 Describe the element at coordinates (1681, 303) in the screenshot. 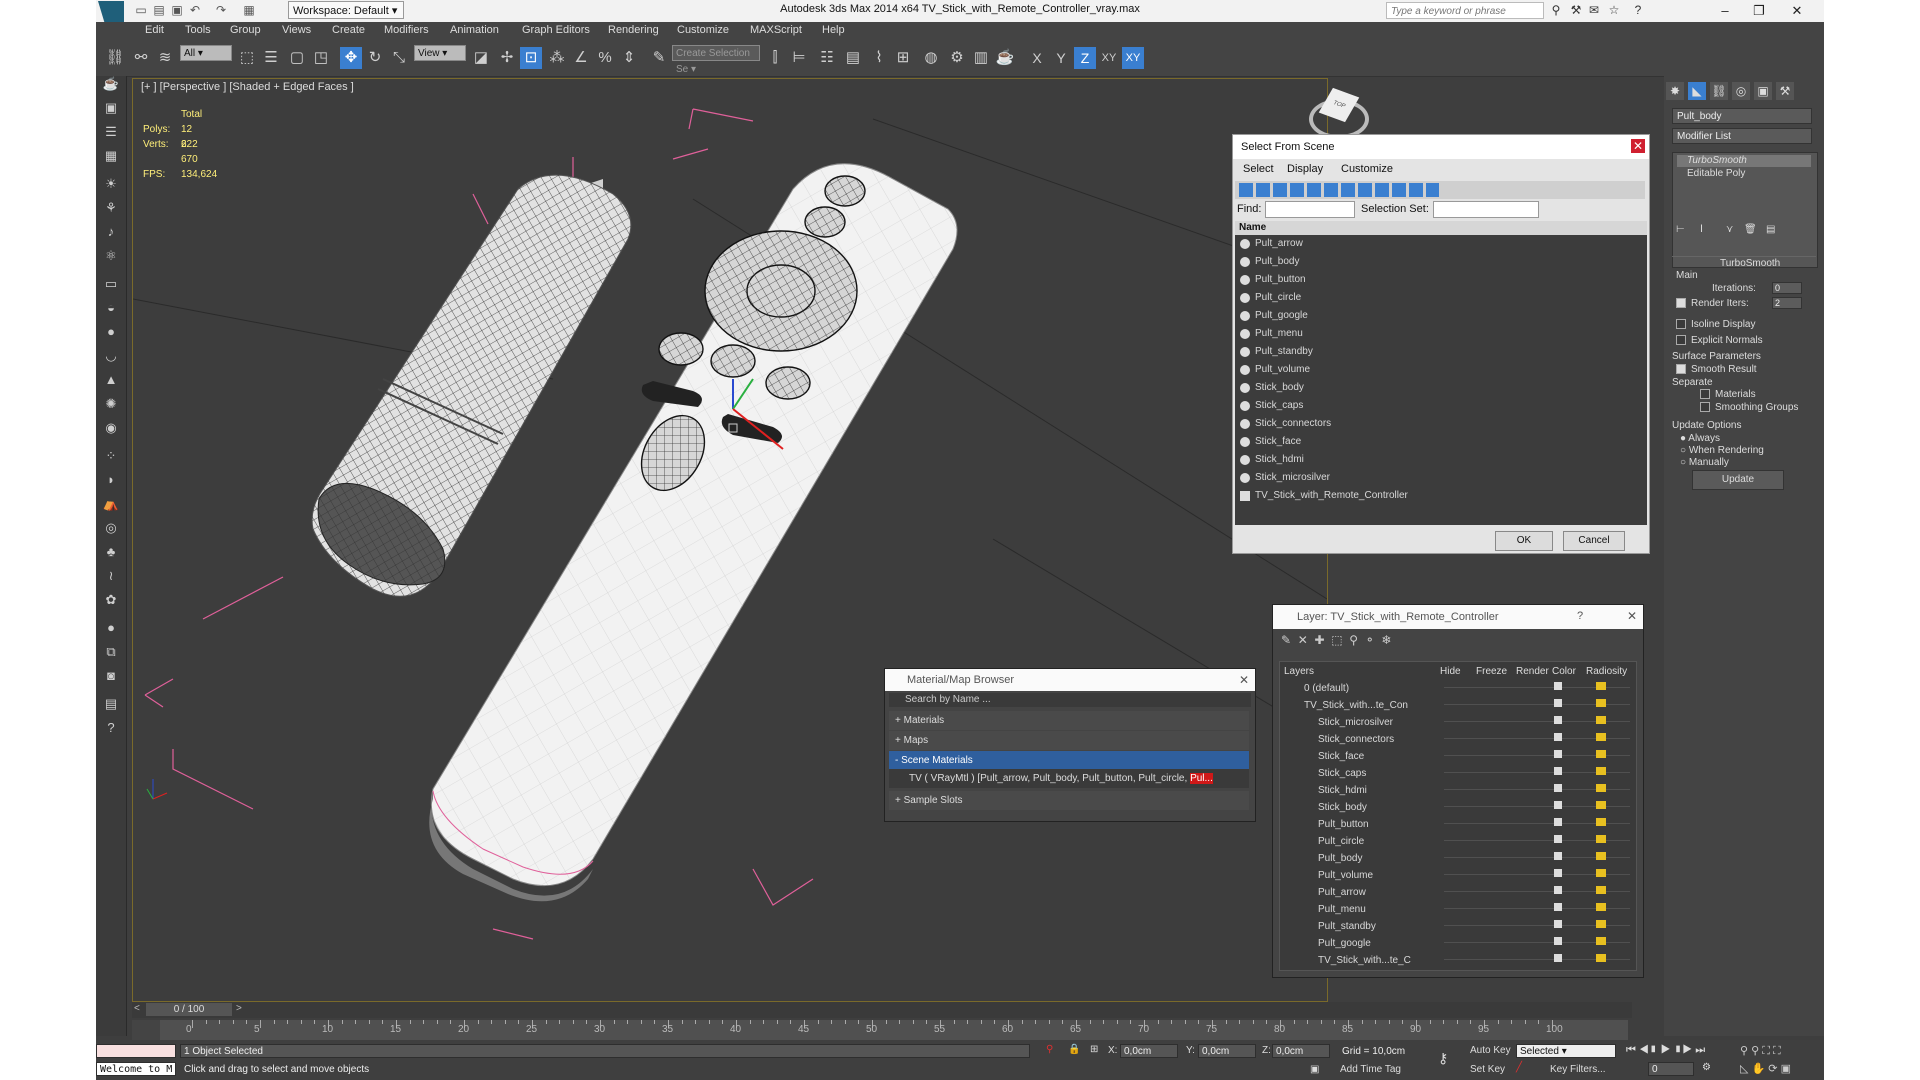

I see `render-iters-checkbox` at that location.